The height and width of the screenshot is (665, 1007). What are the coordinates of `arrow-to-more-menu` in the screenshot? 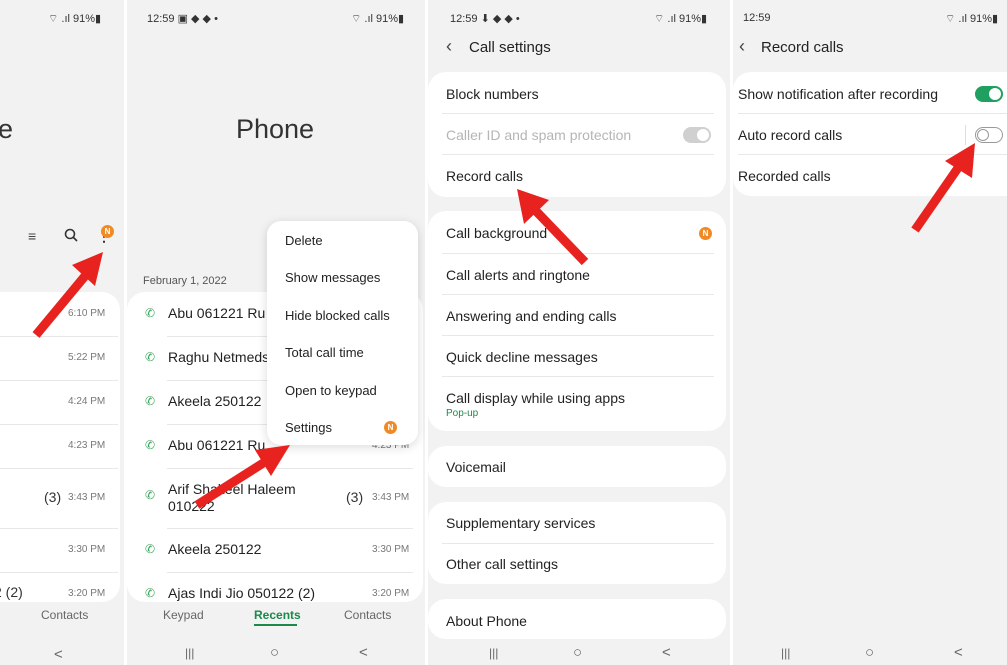 It's located at (67, 295).